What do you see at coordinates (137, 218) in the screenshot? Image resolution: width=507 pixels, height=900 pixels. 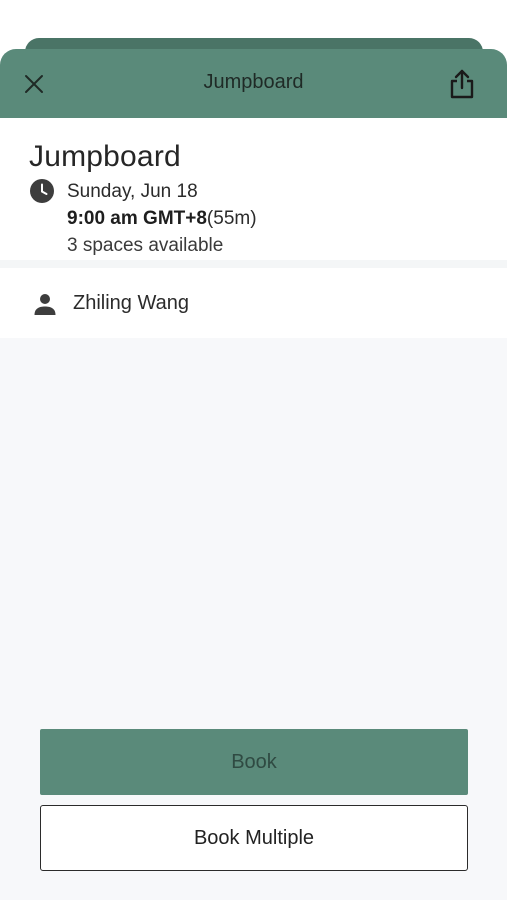 I see `event-time: 9:00 am GMT+8` at bounding box center [137, 218].